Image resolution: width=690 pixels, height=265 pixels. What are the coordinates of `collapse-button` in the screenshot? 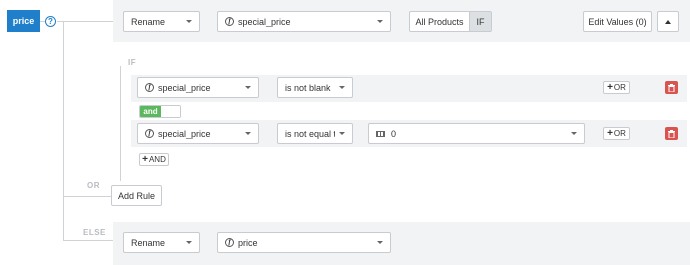 It's located at (668, 21).